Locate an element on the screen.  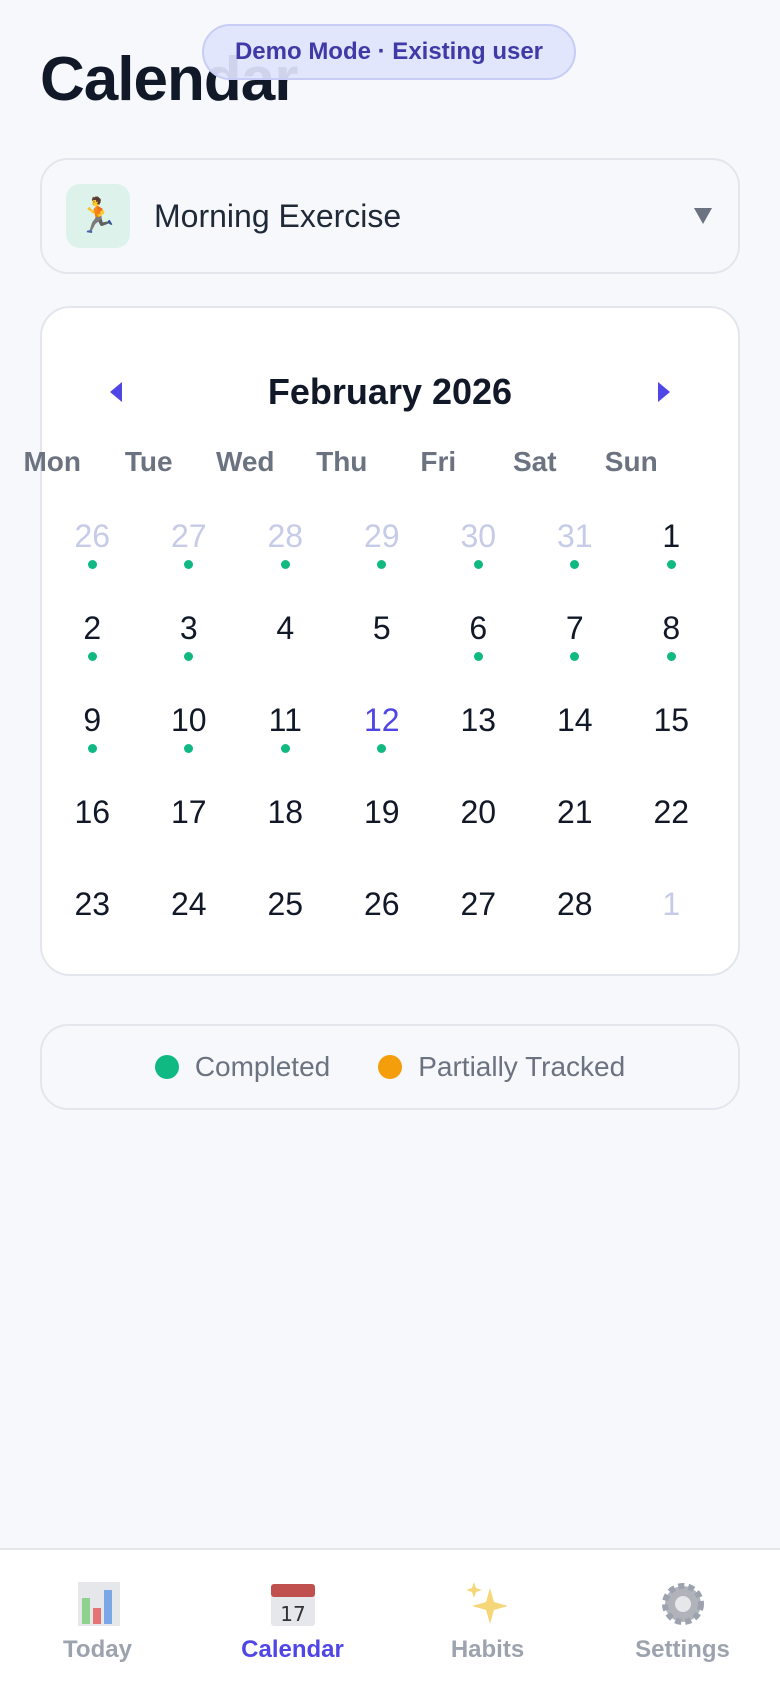
day-number: 27 is located at coordinates (478, 904).